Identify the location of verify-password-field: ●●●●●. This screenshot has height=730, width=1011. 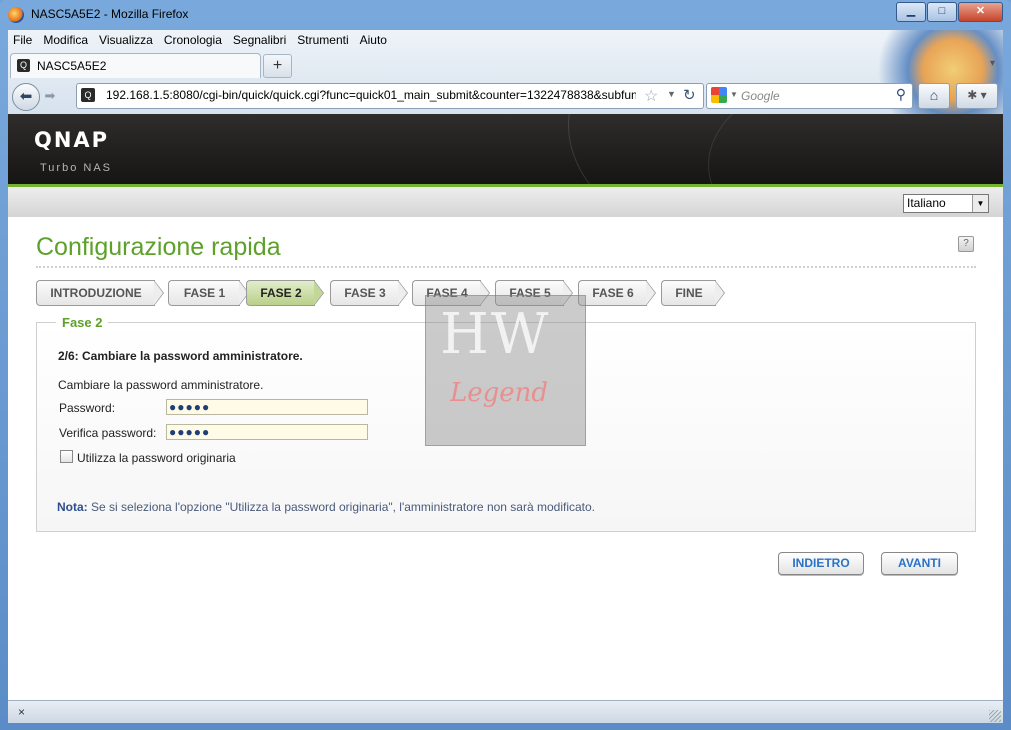
(267, 432).